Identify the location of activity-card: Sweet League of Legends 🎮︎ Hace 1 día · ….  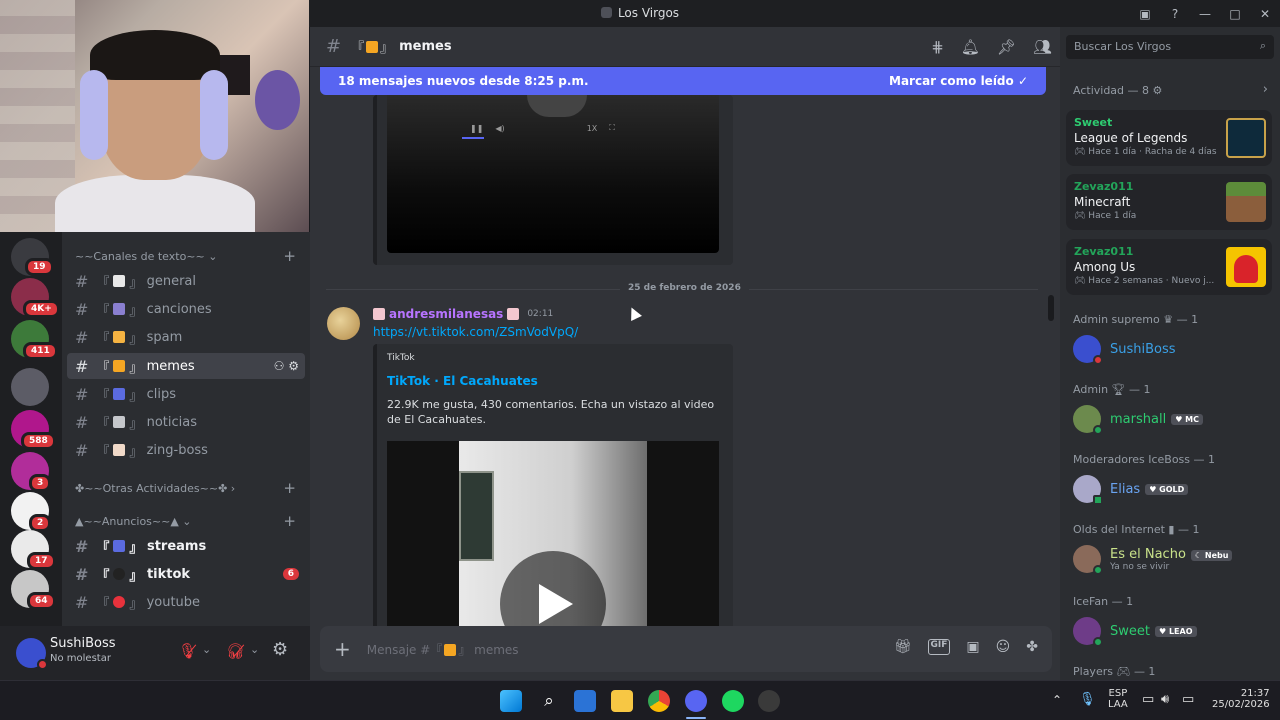
(1169, 138).